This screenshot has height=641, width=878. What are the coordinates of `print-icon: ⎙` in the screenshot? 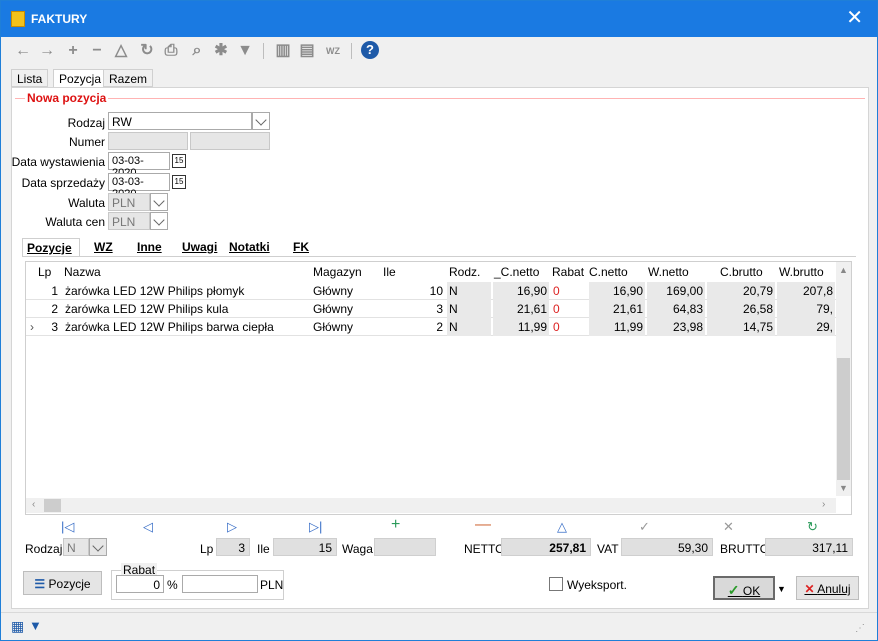 It's located at (171, 51).